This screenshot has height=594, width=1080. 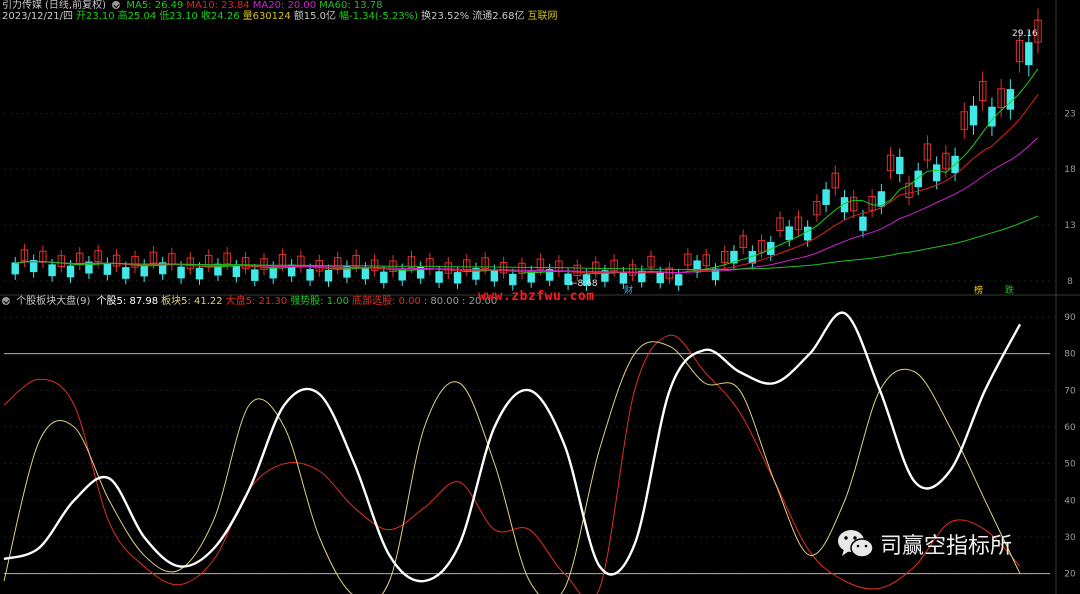 I want to click on indicator-value-1: 板块5: 41.22, so click(x=192, y=301).